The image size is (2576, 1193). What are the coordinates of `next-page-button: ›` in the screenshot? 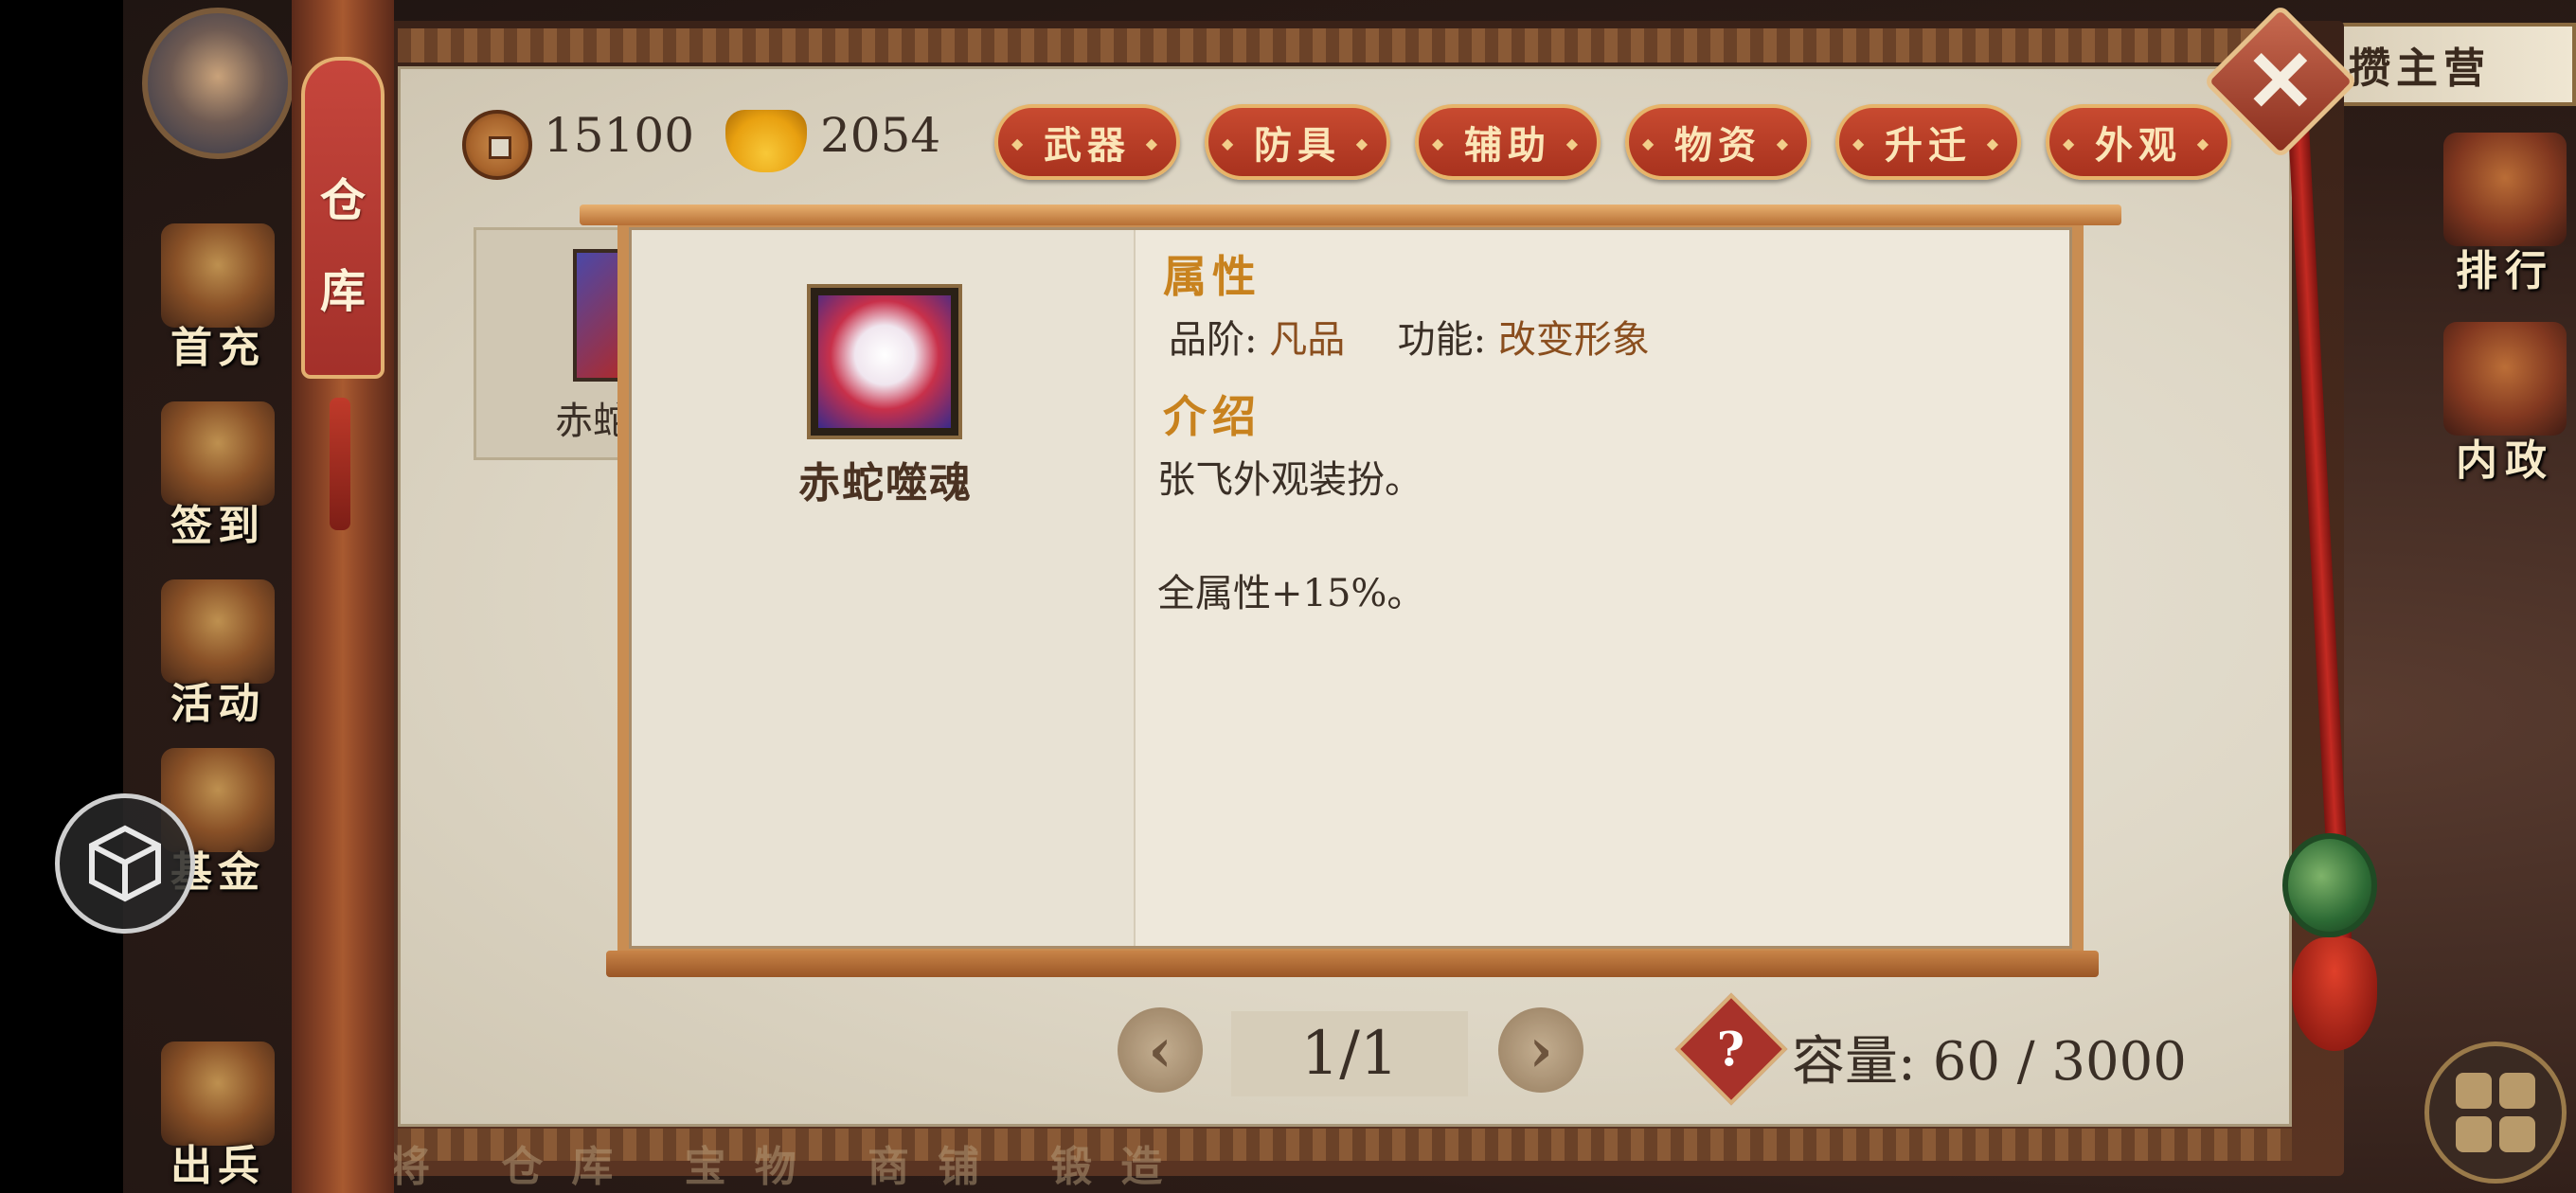 It's located at (1540, 1050).